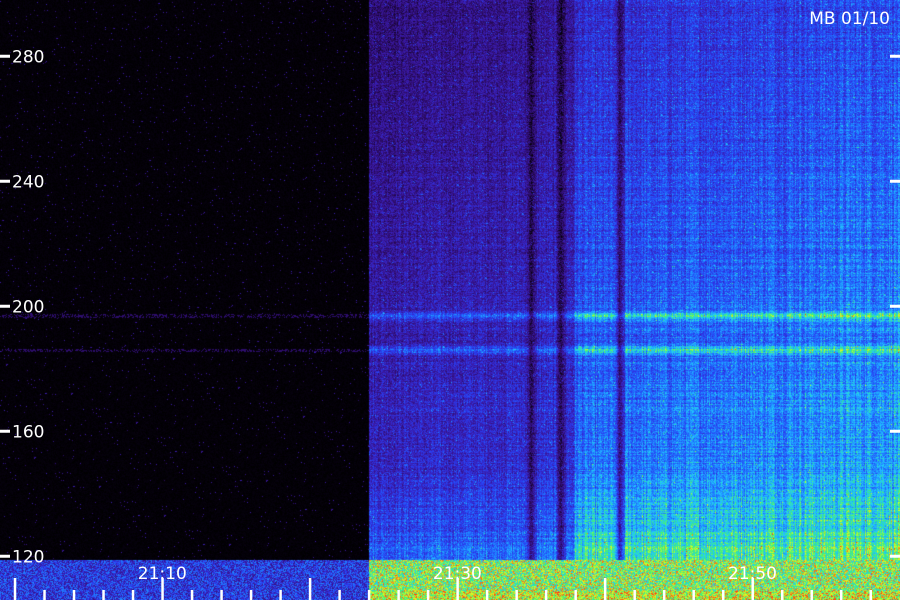 Image resolution: width=900 pixels, height=600 pixels. Describe the element at coordinates (28, 557) in the screenshot. I see `y-tick-label: 120` at that location.